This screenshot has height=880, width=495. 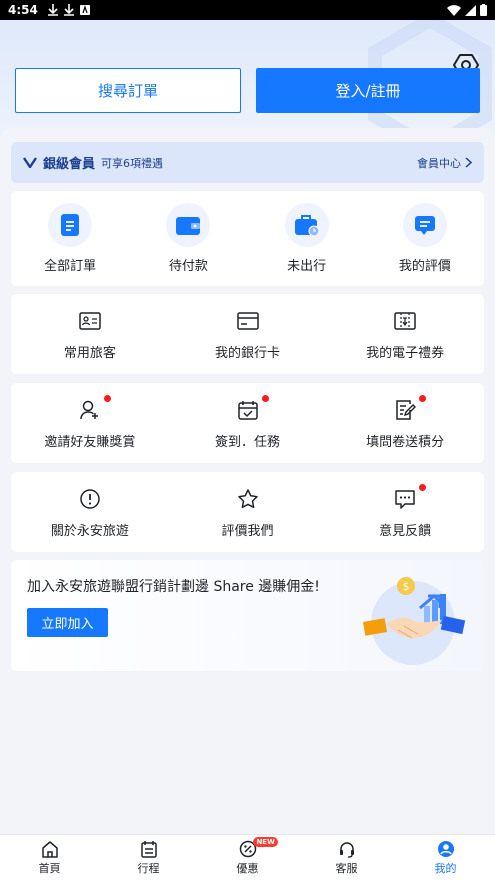 What do you see at coordinates (128, 90) in the screenshot?
I see `search-orders-button: 搜尋訂單` at bounding box center [128, 90].